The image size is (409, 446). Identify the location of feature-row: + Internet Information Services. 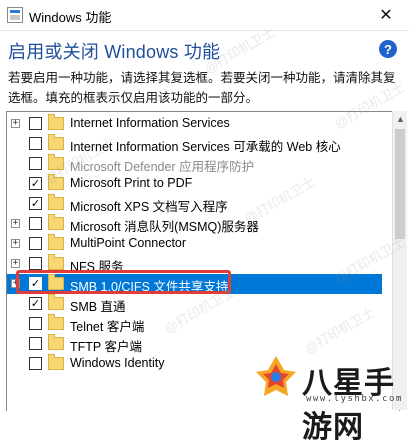
(194, 124).